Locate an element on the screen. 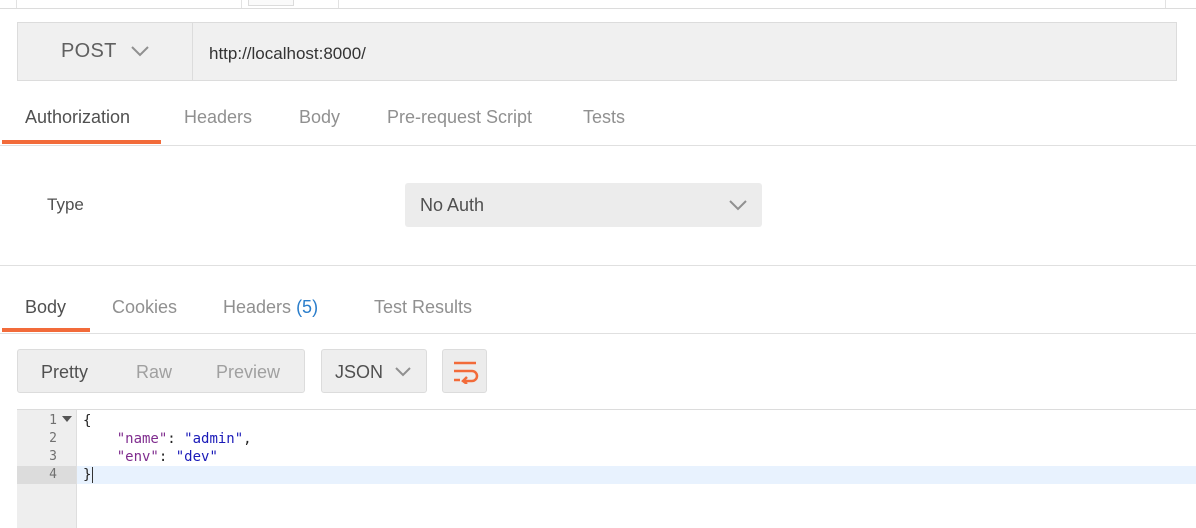  format-select: JSON is located at coordinates (374, 371).